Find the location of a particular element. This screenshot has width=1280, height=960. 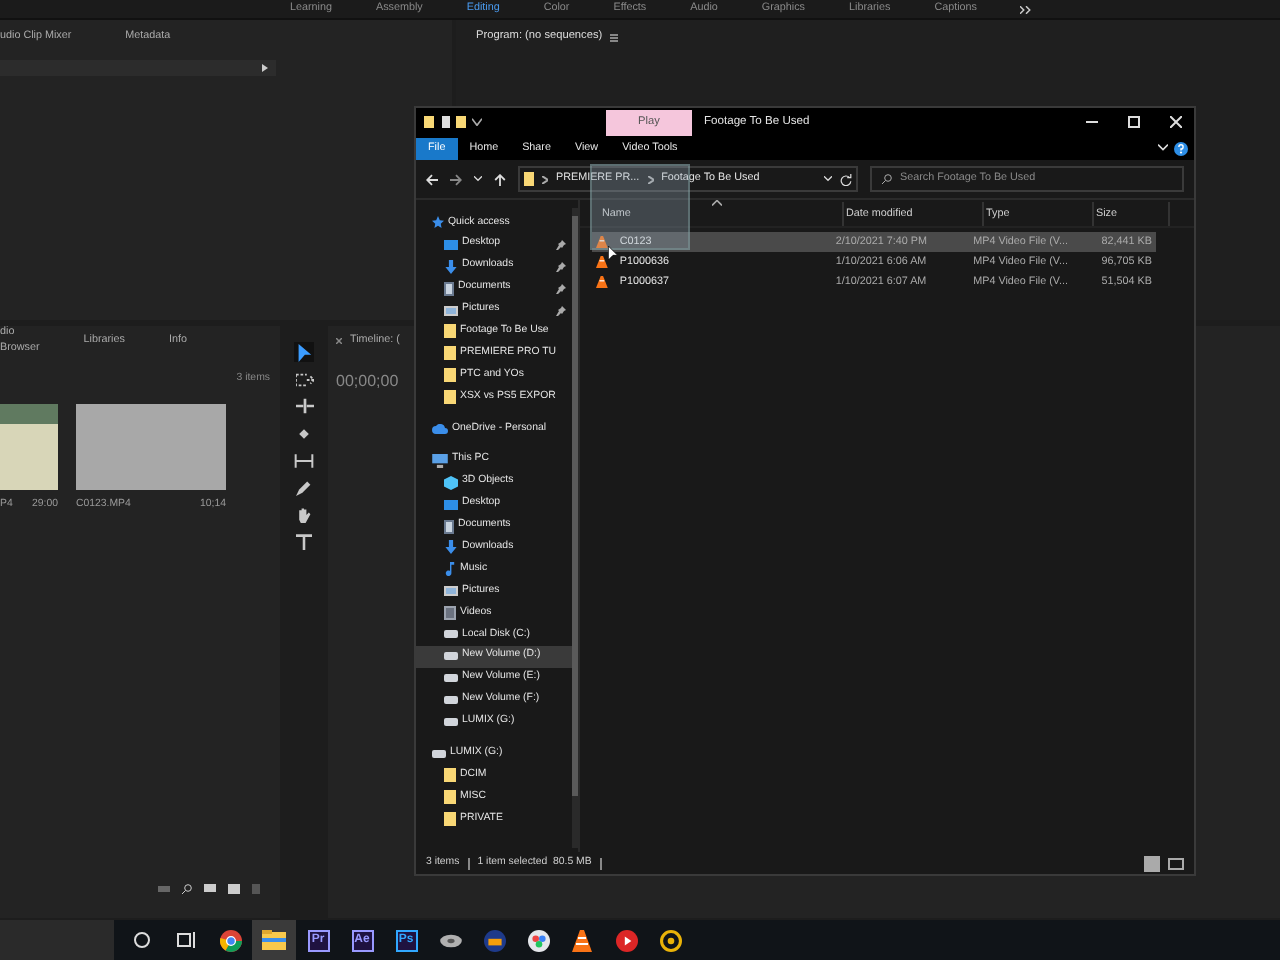

taskbar-button is located at coordinates (274, 940).